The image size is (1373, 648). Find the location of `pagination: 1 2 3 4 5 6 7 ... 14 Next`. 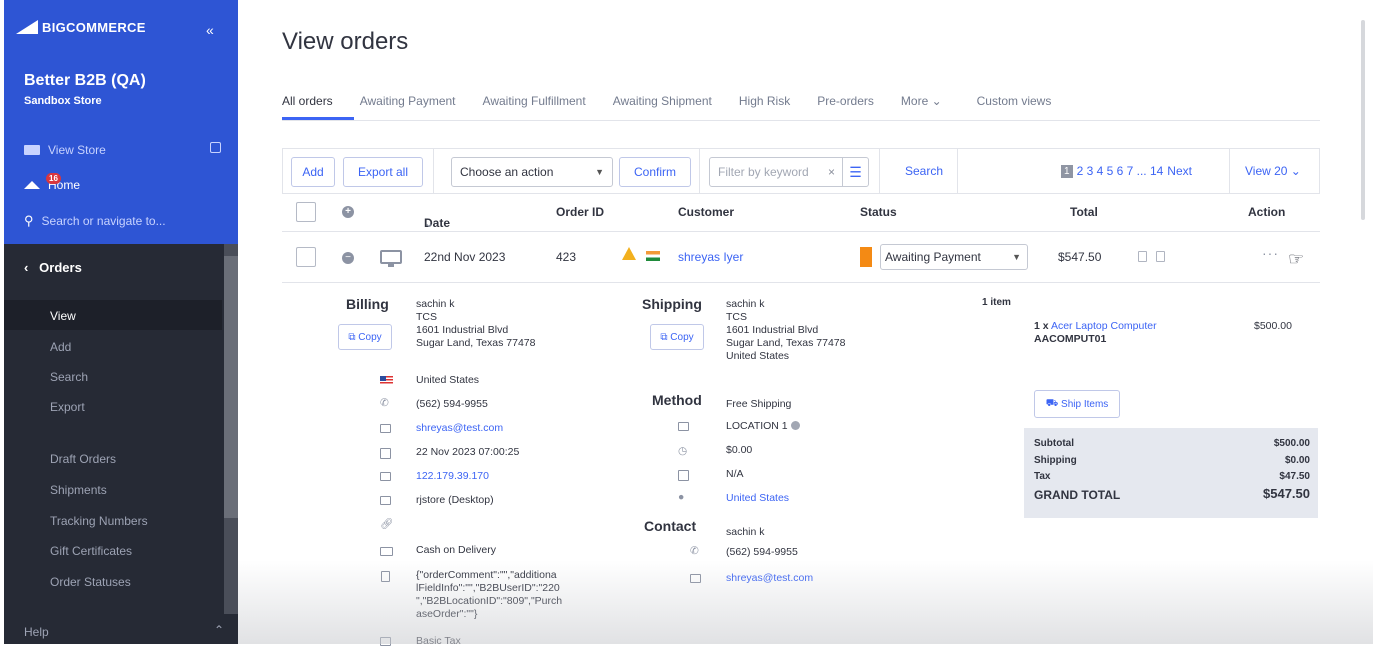

pagination: 1 2 3 4 5 6 7 ... 14 Next is located at coordinates (1126, 171).